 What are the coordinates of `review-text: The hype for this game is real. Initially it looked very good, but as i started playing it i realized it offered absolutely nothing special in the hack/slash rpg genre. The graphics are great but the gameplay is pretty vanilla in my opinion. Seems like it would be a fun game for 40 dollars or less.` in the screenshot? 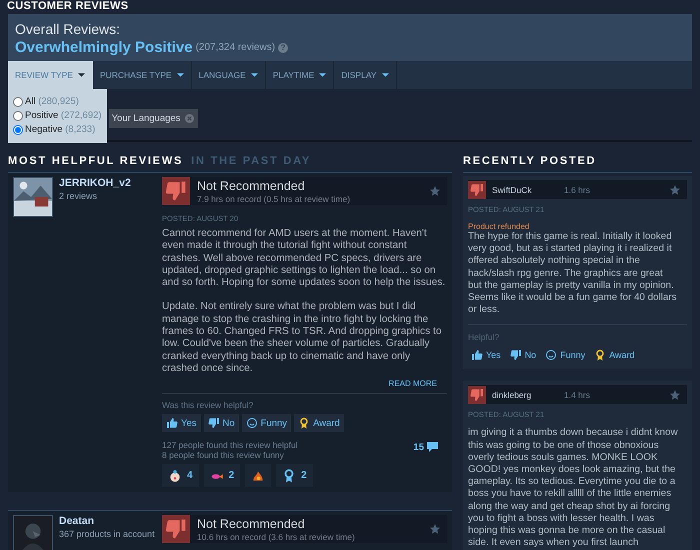 It's located at (573, 274).